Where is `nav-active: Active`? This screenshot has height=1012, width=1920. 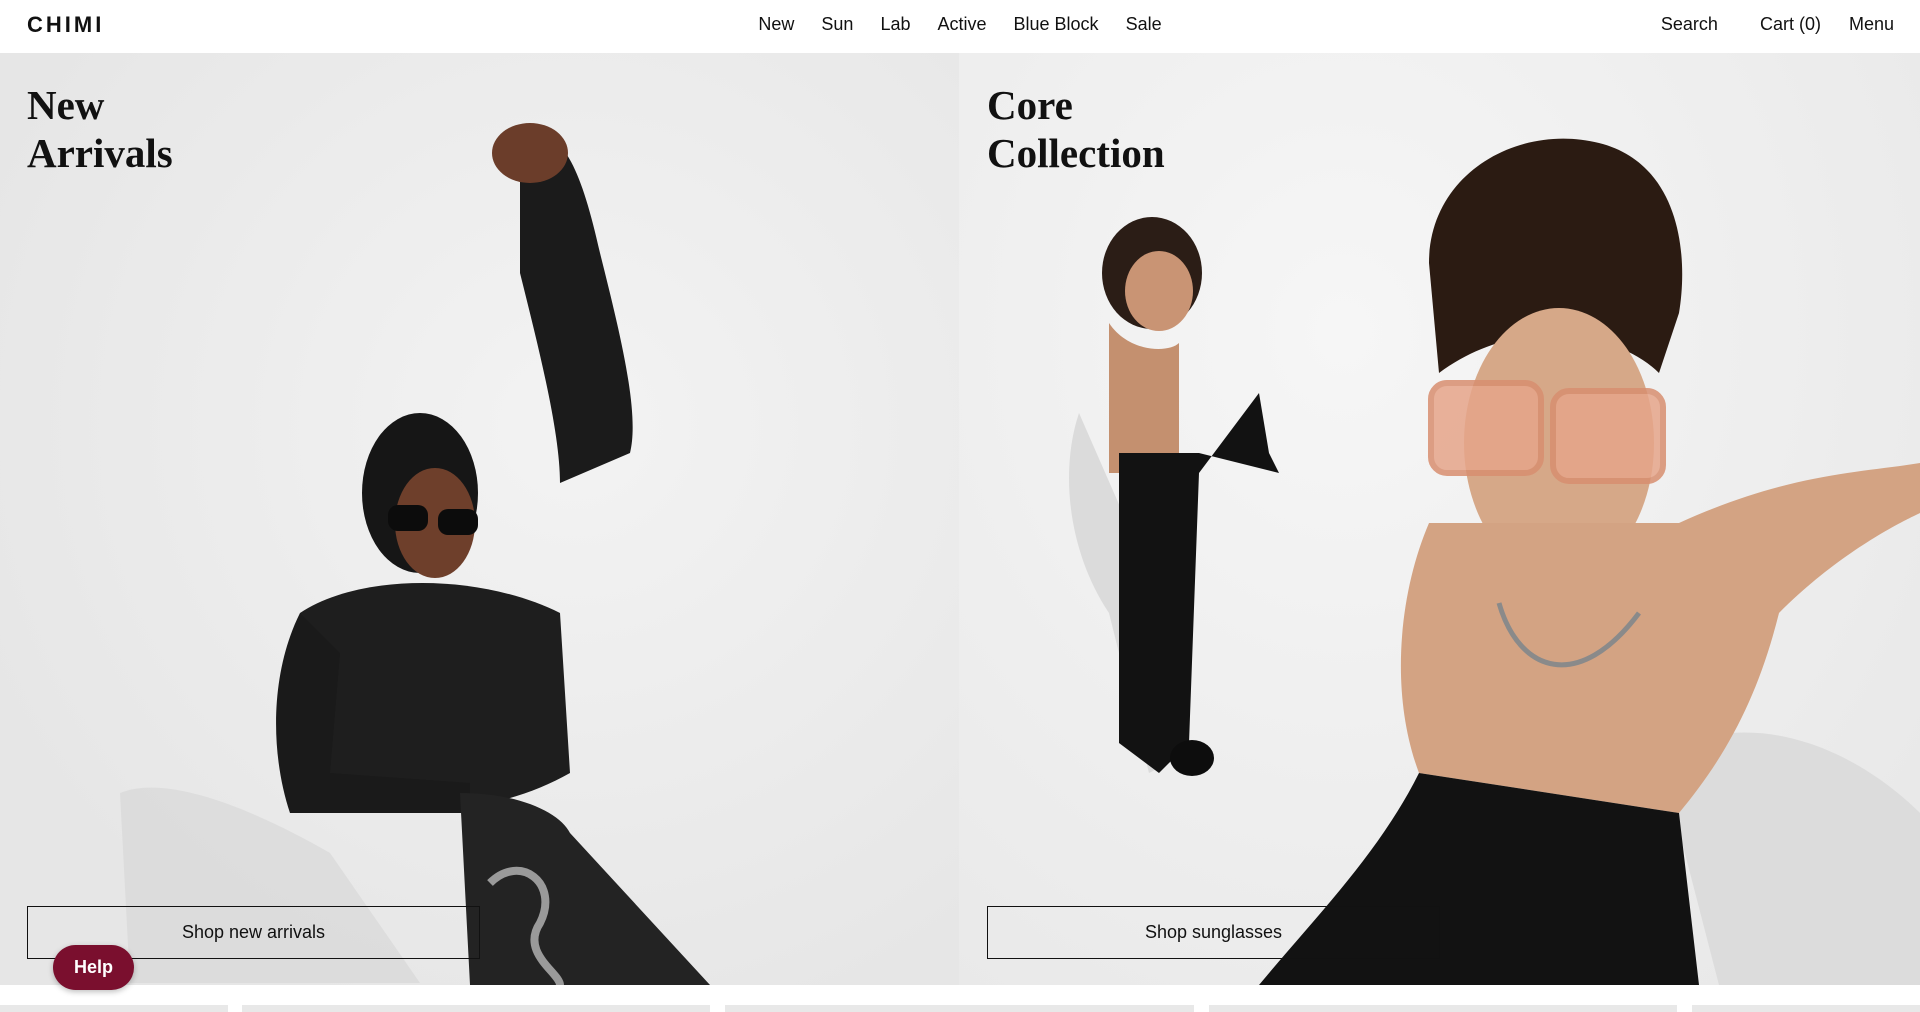 nav-active: Active is located at coordinates (961, 24).